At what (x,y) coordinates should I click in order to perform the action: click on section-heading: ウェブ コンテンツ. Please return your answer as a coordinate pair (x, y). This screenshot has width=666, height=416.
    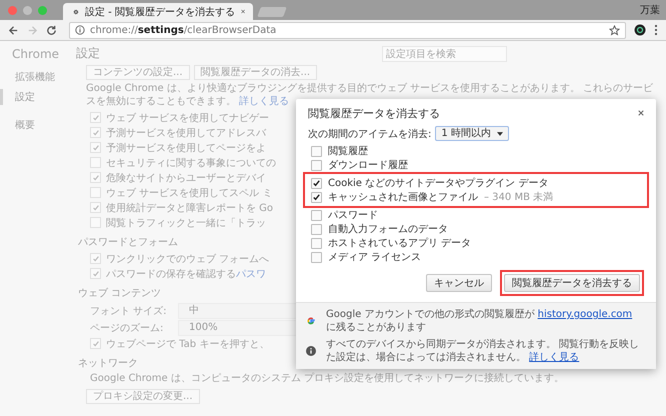
    Looking at the image, I should click on (120, 293).